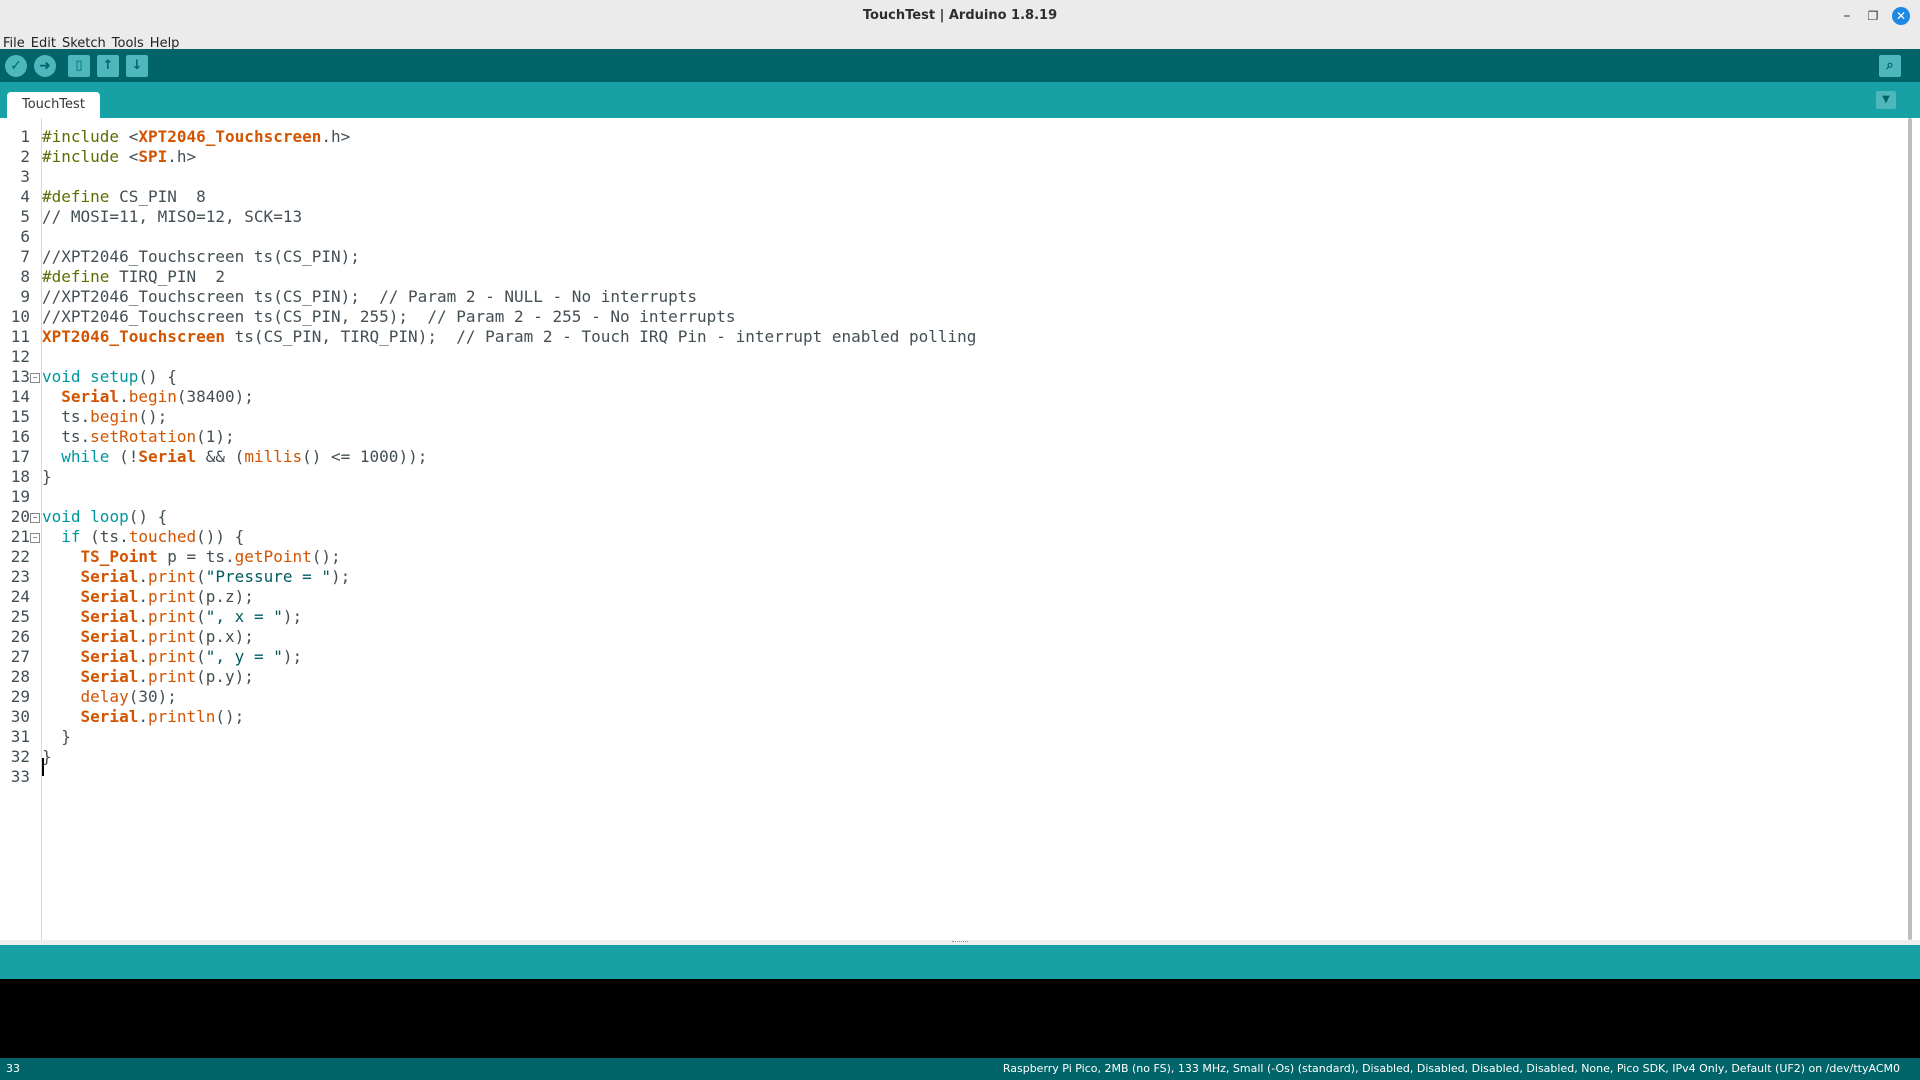  I want to click on line-number: 30, so click(20, 716).